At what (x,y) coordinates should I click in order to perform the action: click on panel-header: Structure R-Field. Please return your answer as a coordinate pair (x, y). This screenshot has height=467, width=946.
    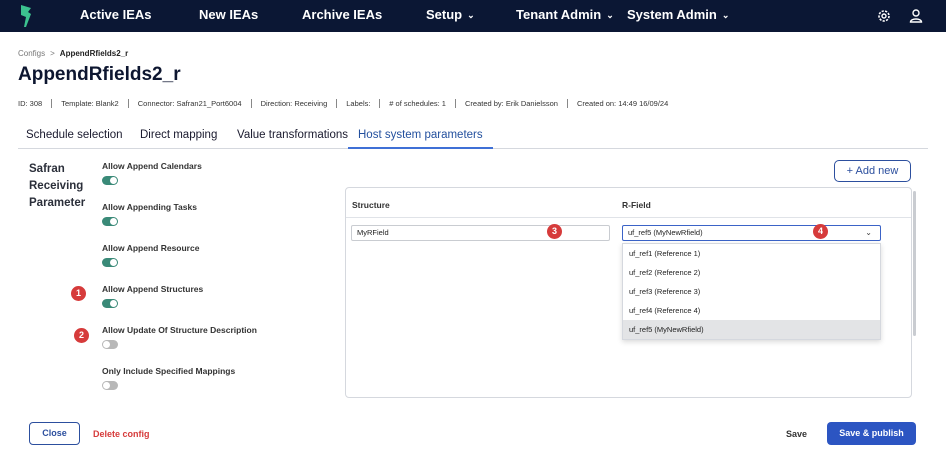
    Looking at the image, I should click on (628, 203).